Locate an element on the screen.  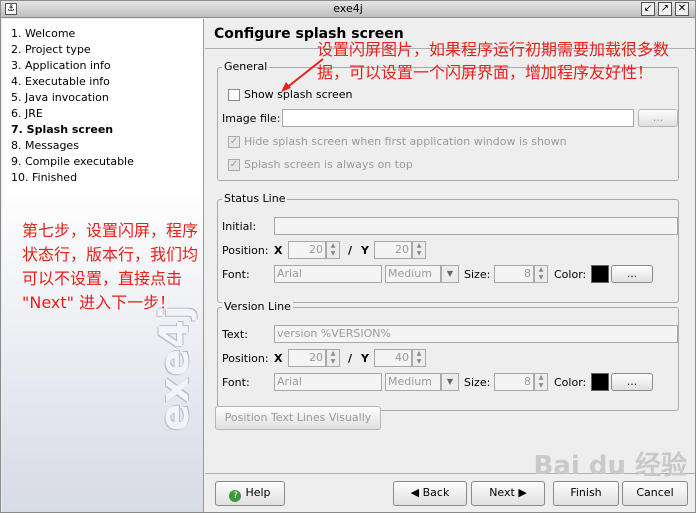
version-y-input: 40 is located at coordinates (393, 358).